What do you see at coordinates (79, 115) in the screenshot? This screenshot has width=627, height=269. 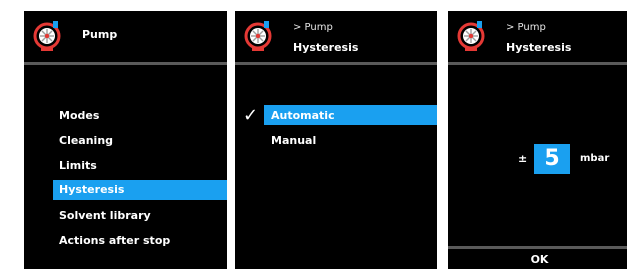 I see `menu-item-label: Modes` at bounding box center [79, 115].